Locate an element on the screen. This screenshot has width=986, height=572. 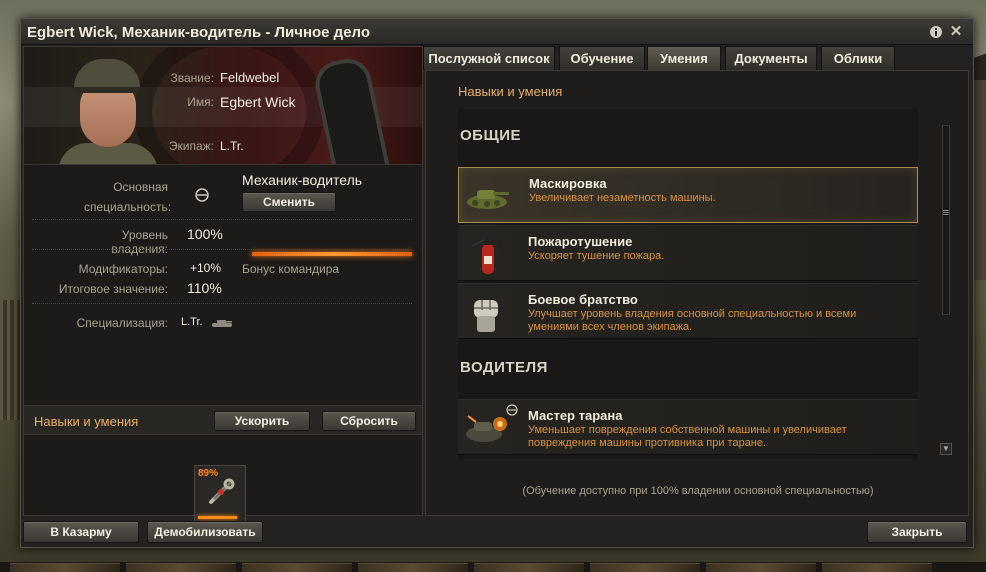
scrollbar-grip: ≡ is located at coordinates (946, 213).